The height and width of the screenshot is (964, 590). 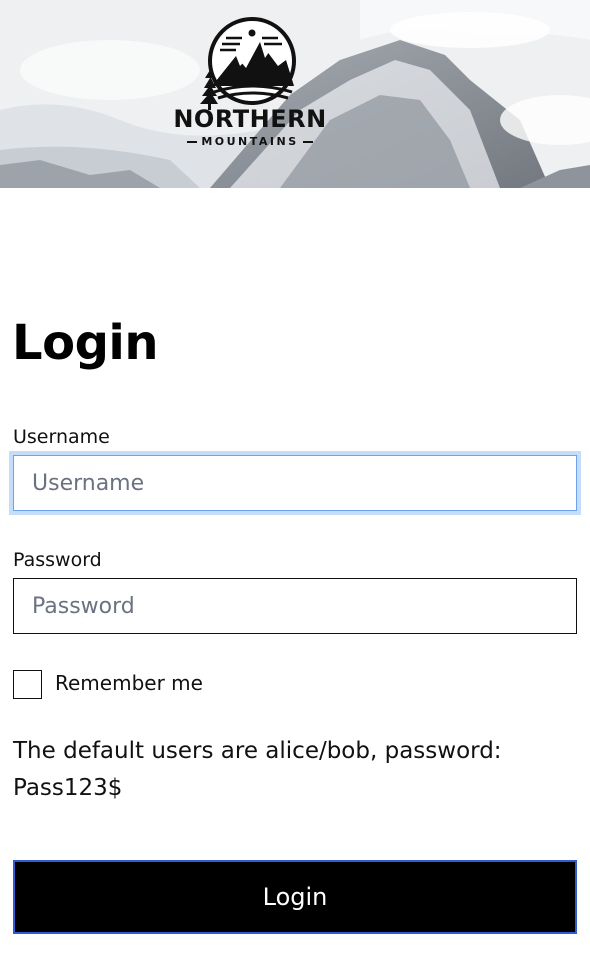 I want to click on dash-right, so click(x=307, y=142).